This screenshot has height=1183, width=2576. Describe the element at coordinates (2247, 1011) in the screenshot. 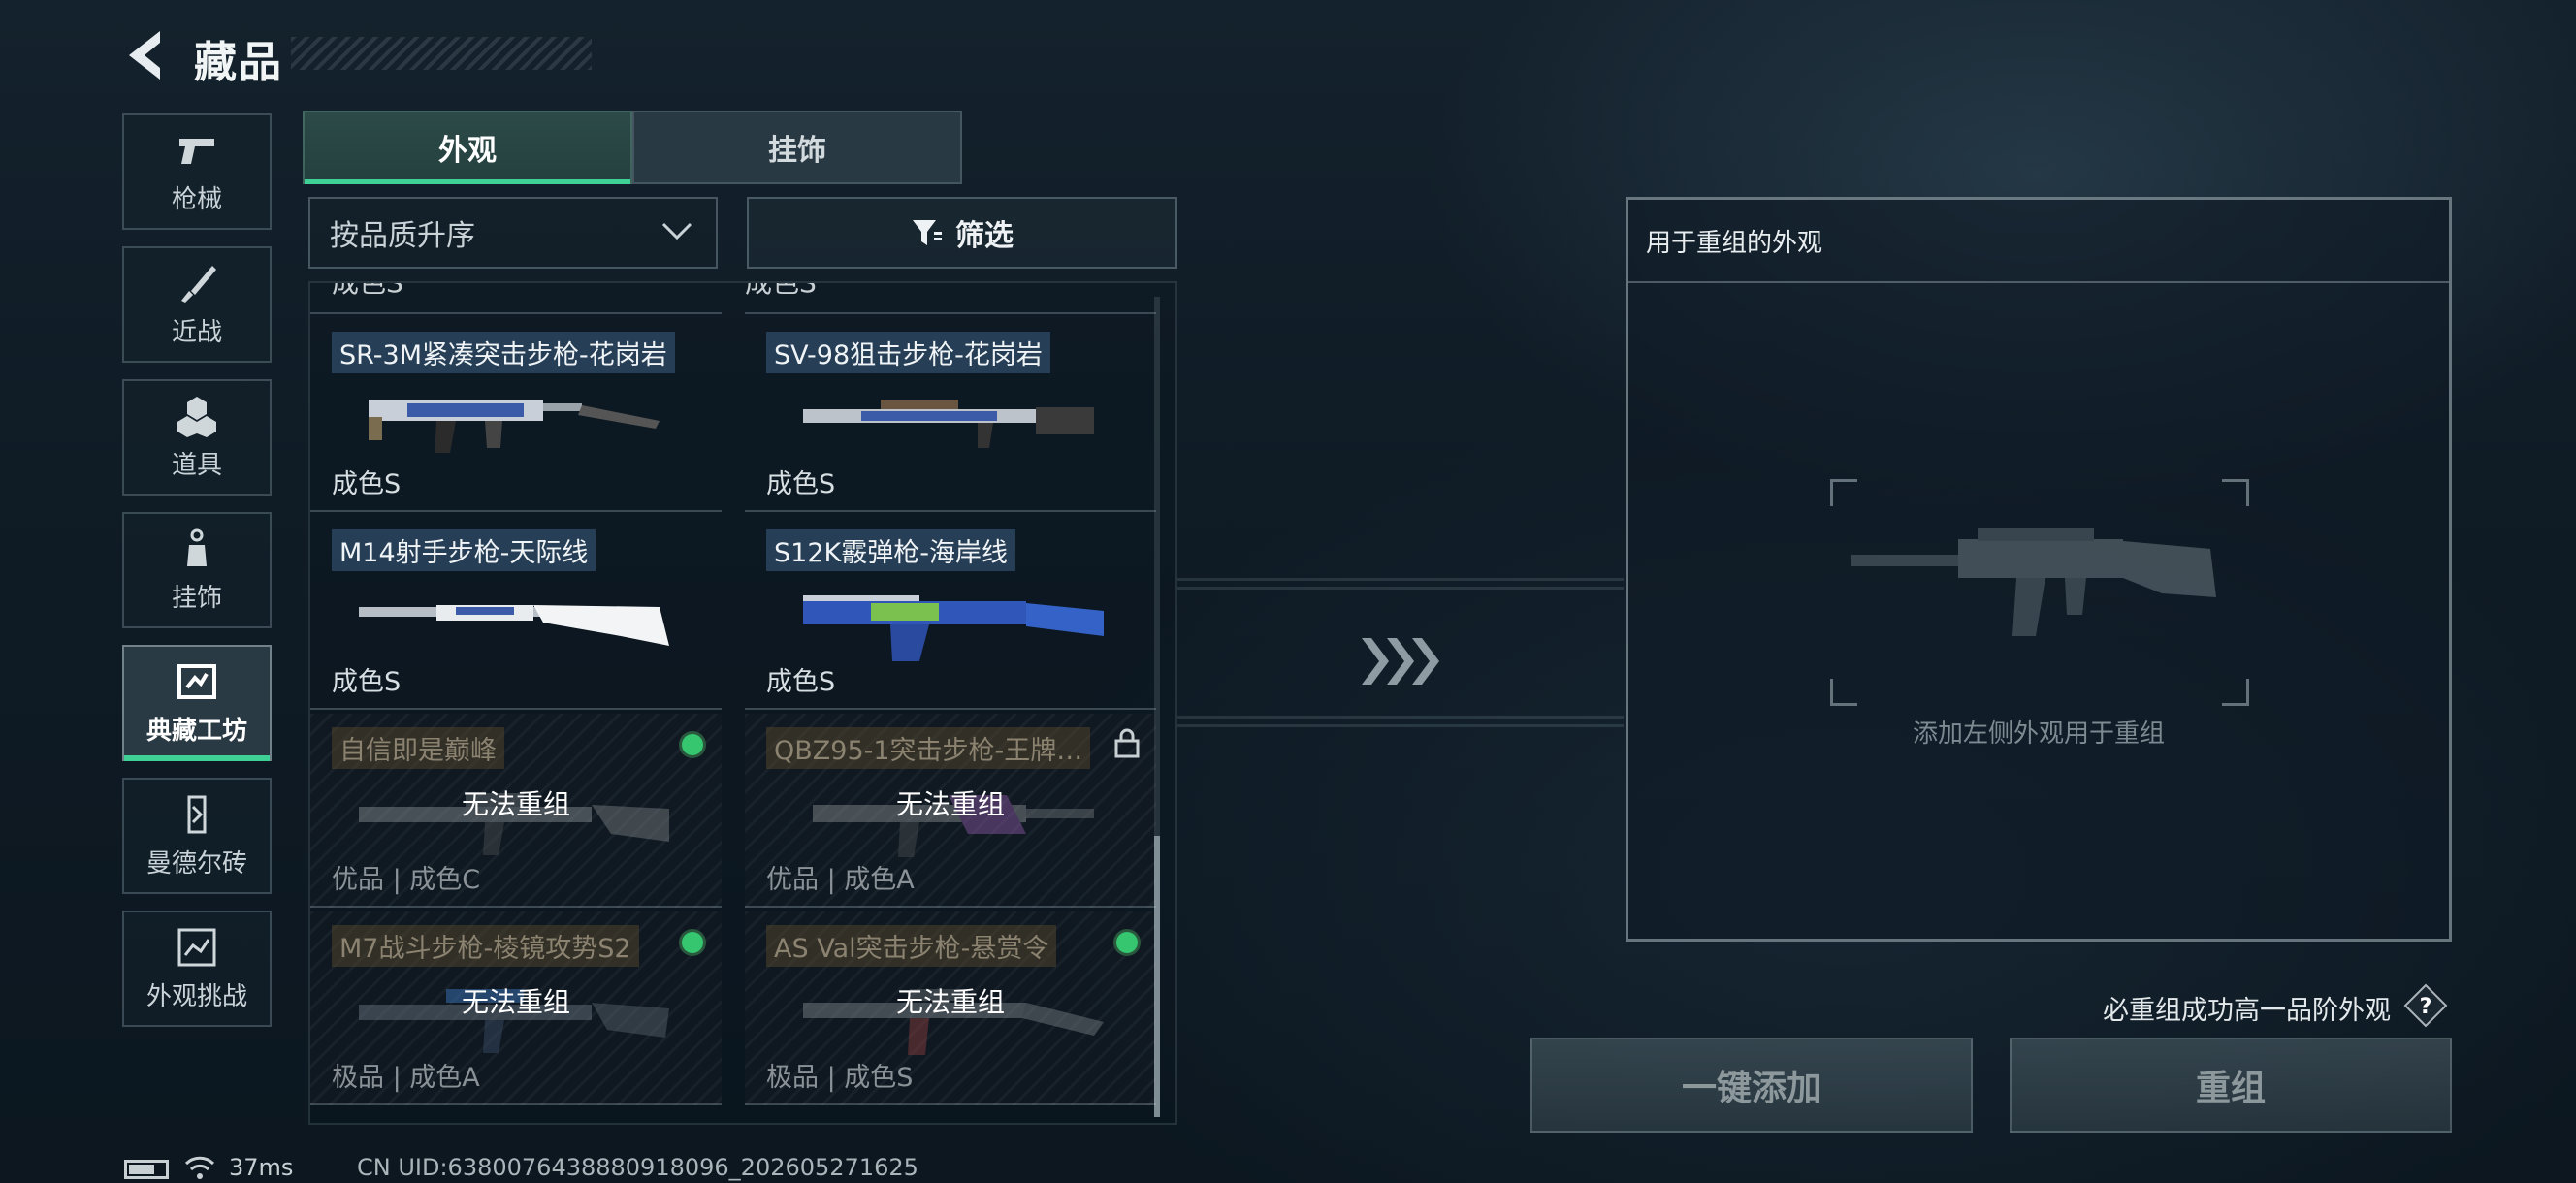

I see `guarantee-text: 必重组成功高一品阶外观` at that location.